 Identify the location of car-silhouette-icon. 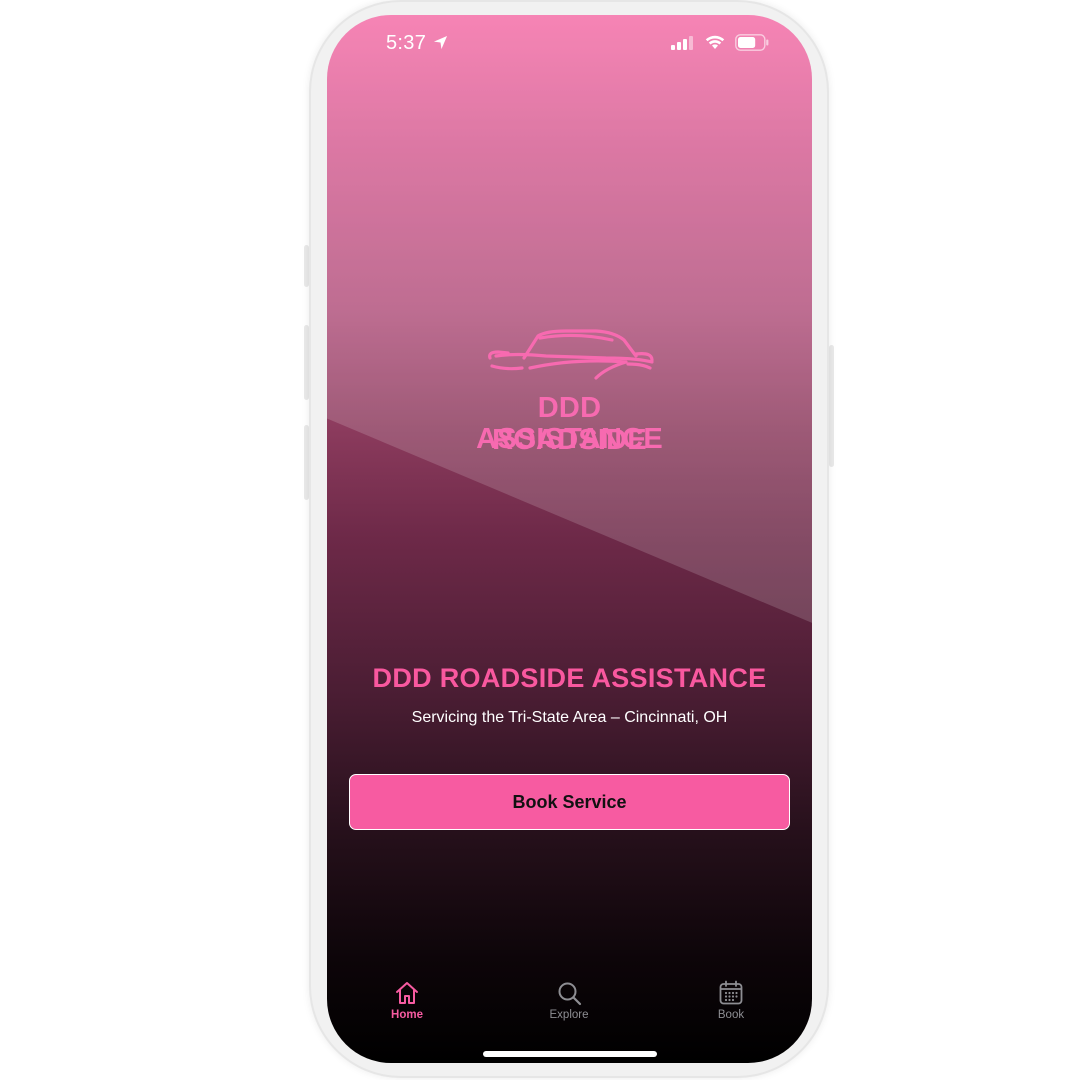
(571, 354).